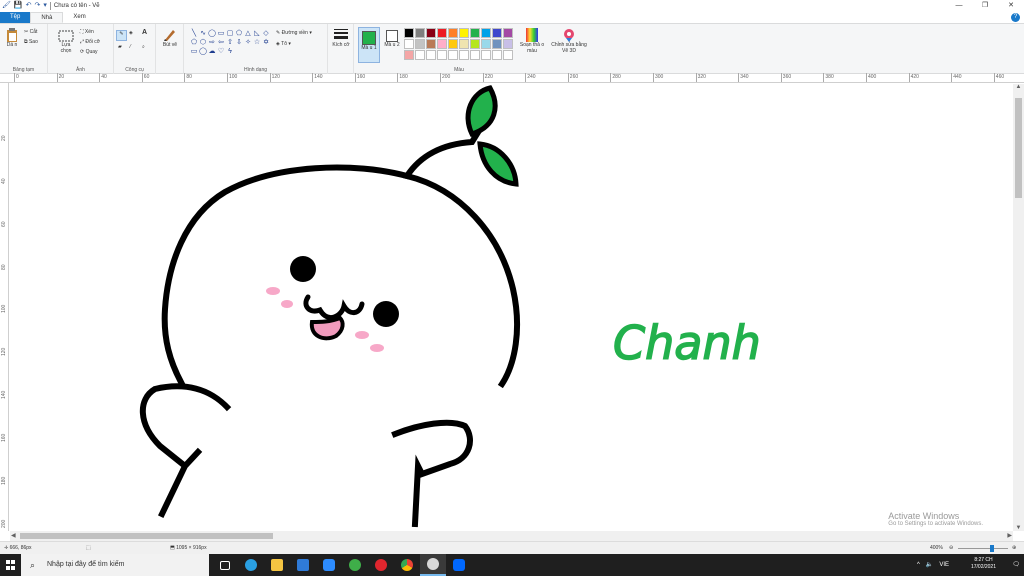 This screenshot has width=1024, height=576. I want to click on tab-home: Nhà, so click(47, 17).